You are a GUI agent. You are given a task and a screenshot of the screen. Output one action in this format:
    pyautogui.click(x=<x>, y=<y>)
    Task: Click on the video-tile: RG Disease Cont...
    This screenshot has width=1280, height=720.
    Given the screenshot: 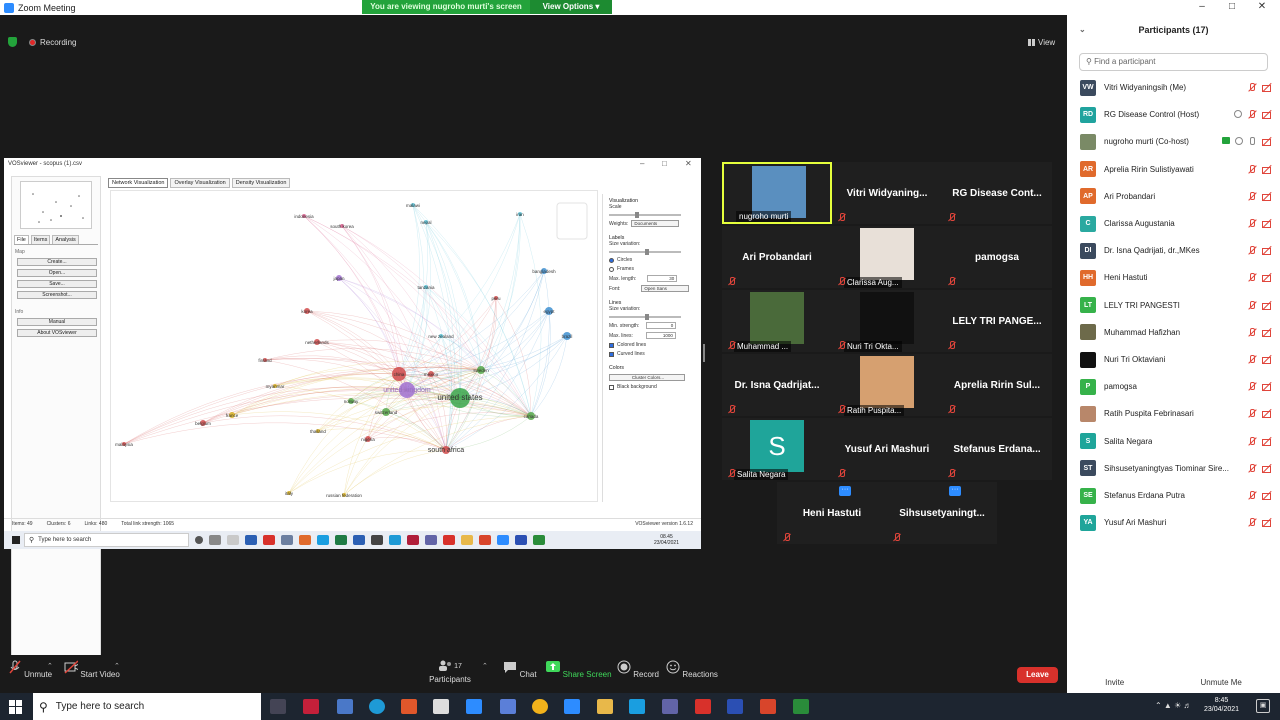 What is the action you would take?
    pyautogui.click(x=997, y=193)
    